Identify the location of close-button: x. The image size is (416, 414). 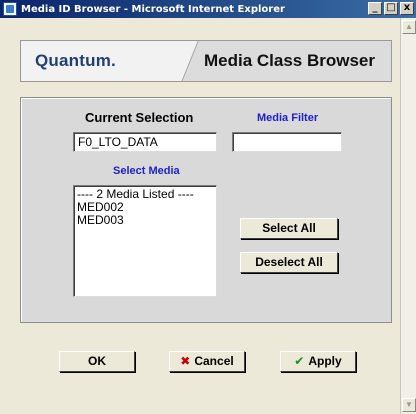
(407, 8).